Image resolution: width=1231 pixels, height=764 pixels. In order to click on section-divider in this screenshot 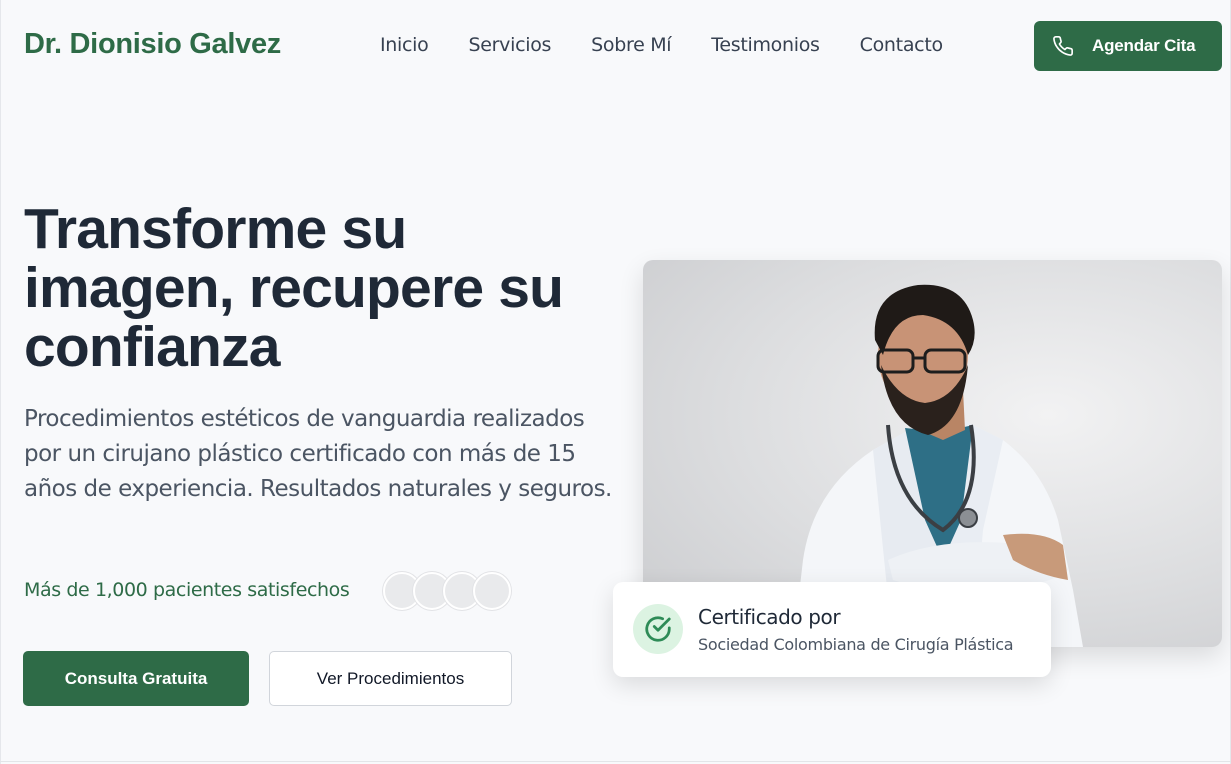, I will do `click(615, 761)`.